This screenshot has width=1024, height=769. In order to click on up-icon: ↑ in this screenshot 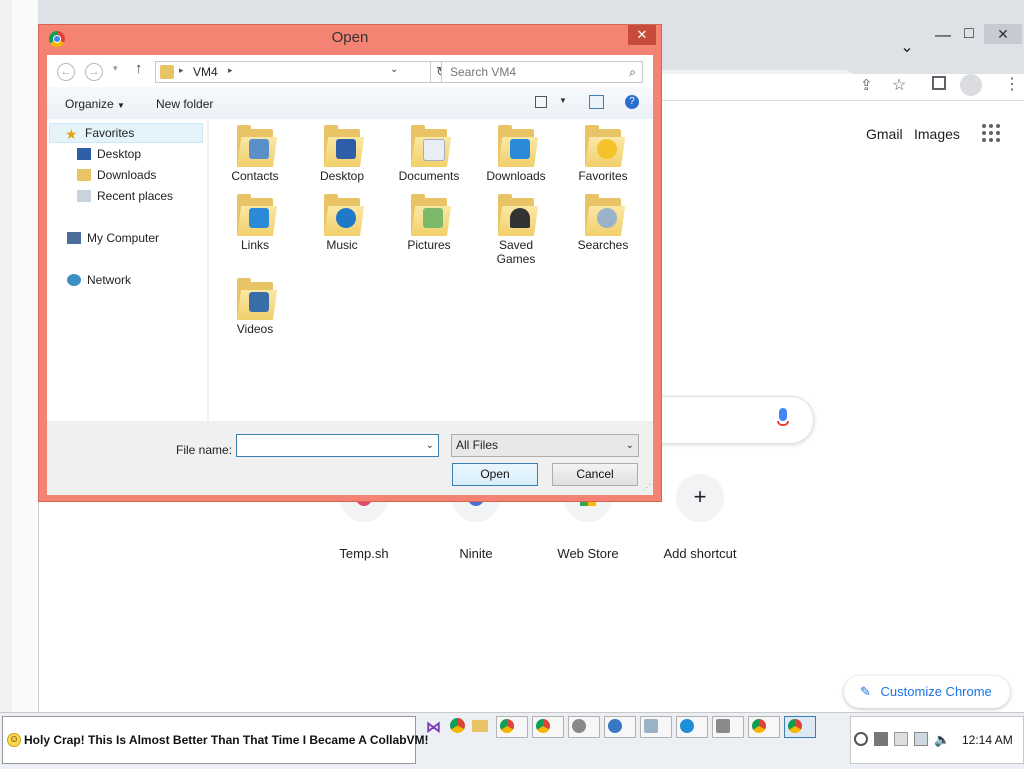, I will do `click(139, 68)`.